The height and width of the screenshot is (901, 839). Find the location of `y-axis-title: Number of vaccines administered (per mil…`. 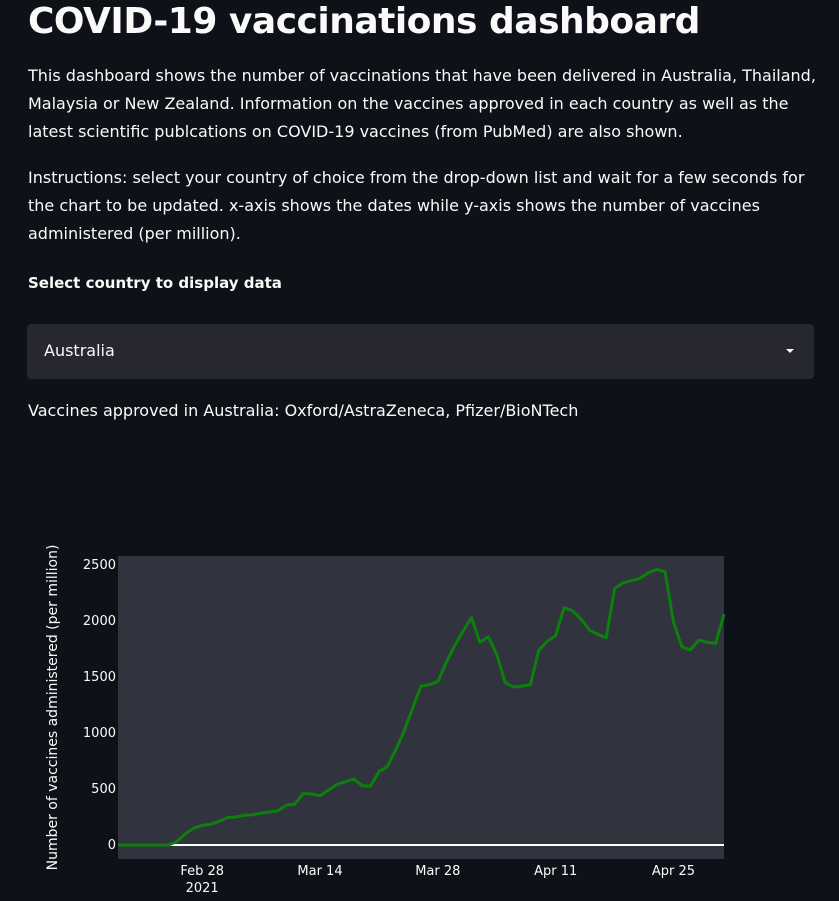

y-axis-title: Number of vaccines administered (per mil… is located at coordinates (53, 708).